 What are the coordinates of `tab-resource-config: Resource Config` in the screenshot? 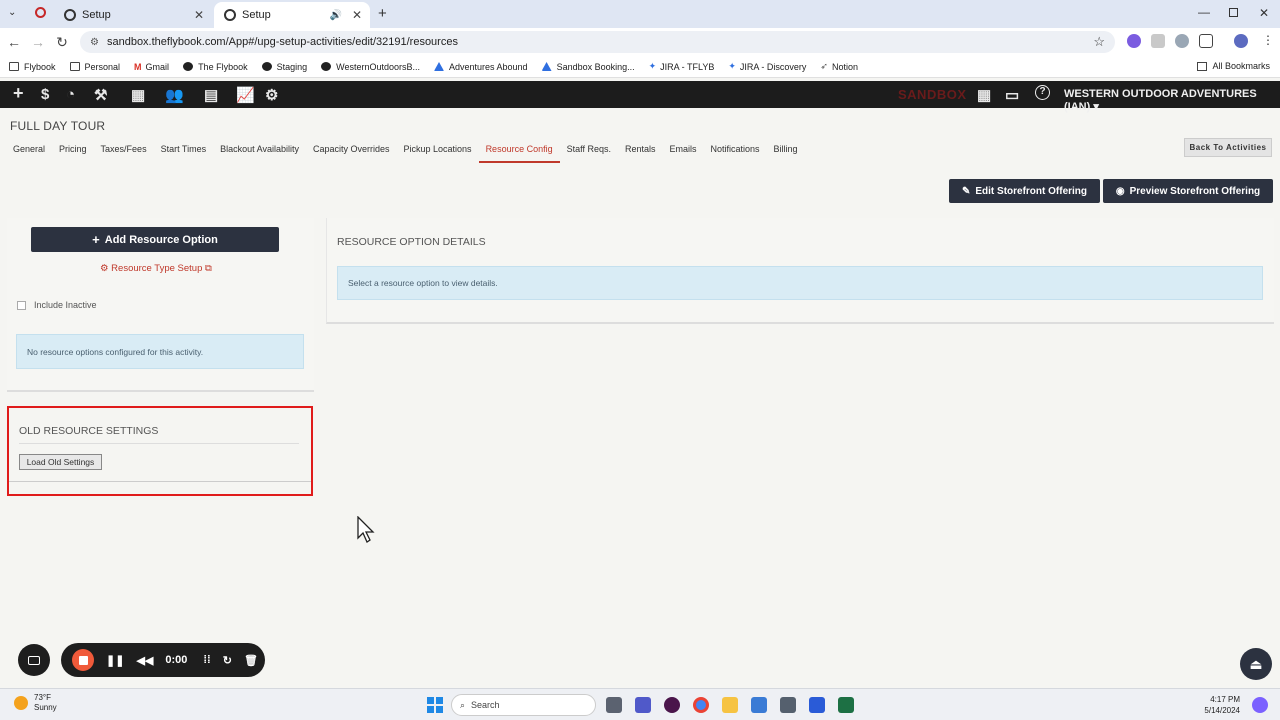 It's located at (519, 151).